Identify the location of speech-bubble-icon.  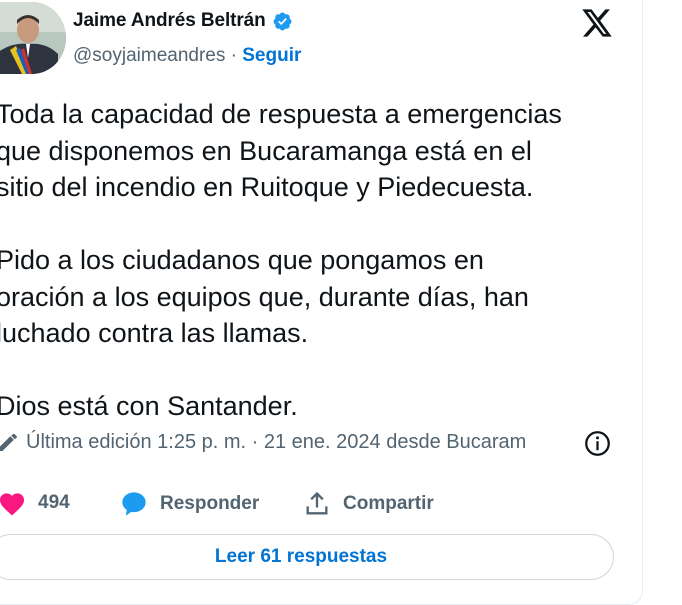
(134, 504).